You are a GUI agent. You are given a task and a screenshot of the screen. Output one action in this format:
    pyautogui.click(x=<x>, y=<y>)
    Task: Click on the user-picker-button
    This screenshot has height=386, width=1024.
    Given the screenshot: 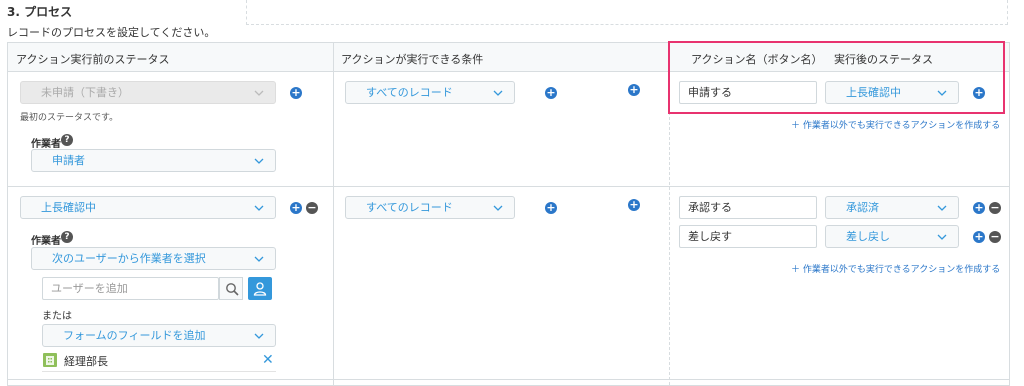 What is the action you would take?
    pyautogui.click(x=260, y=288)
    